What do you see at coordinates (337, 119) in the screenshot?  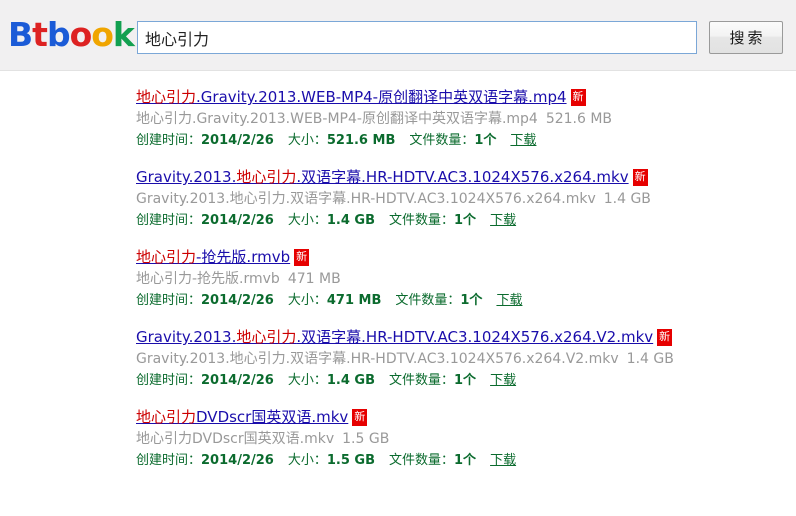 I see `result-description-text: 地心引力.Gravity.2013.WEB-MP4-原创翻译中英双语字幕.mp4` at bounding box center [337, 119].